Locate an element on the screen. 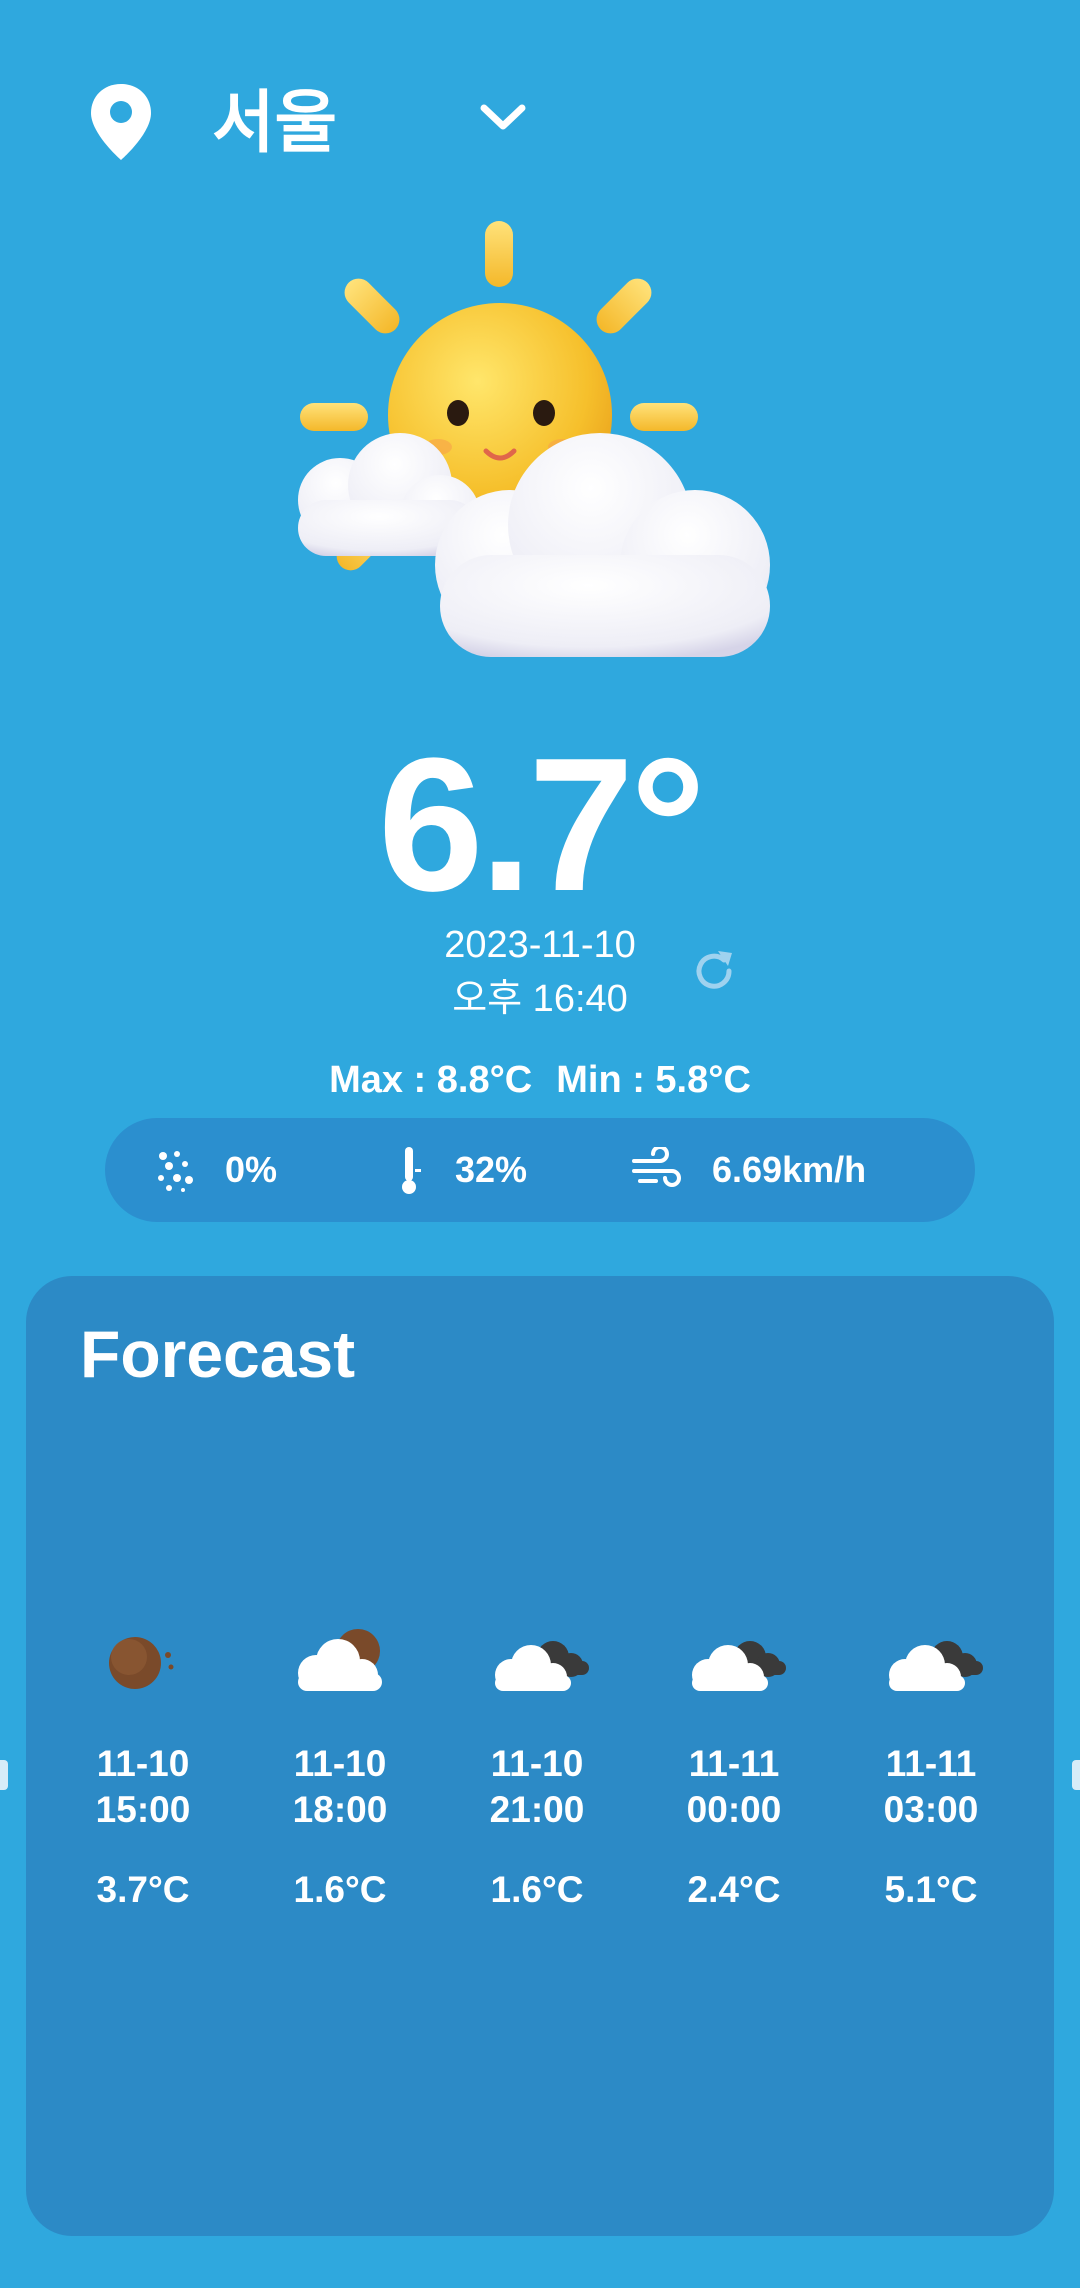 The height and width of the screenshot is (2288, 1080). location-pin-icon is located at coordinates (121, 122).